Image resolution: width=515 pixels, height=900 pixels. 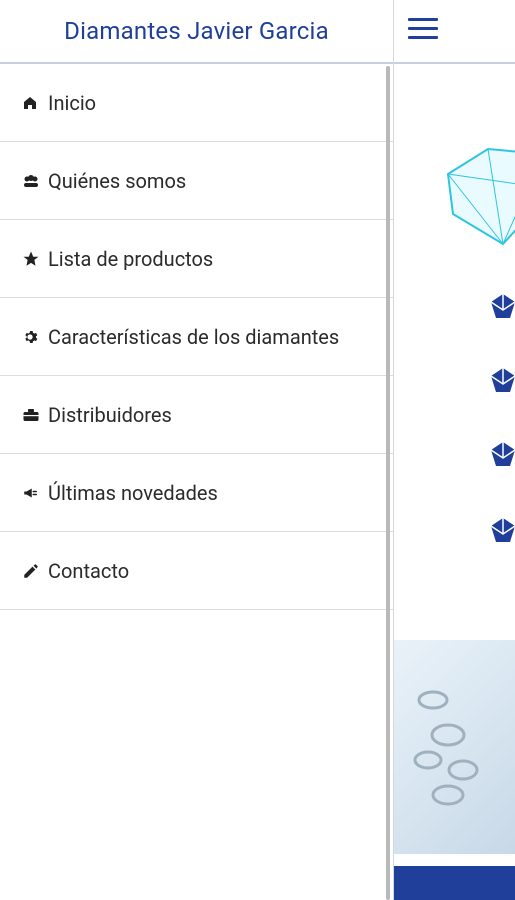 What do you see at coordinates (423, 30) in the screenshot?
I see `hamburger-menu-icon` at bounding box center [423, 30].